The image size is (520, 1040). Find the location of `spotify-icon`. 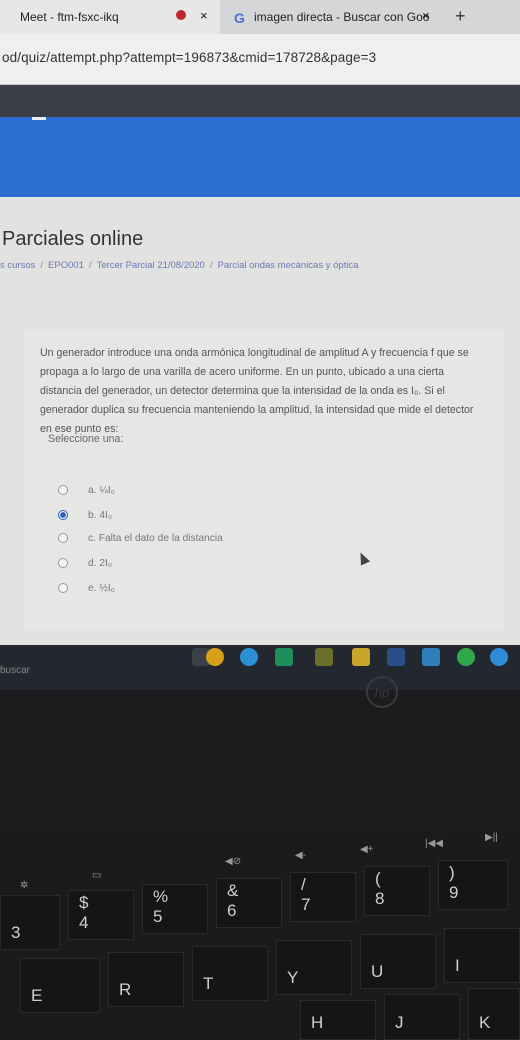

spotify-icon is located at coordinates (466, 657).